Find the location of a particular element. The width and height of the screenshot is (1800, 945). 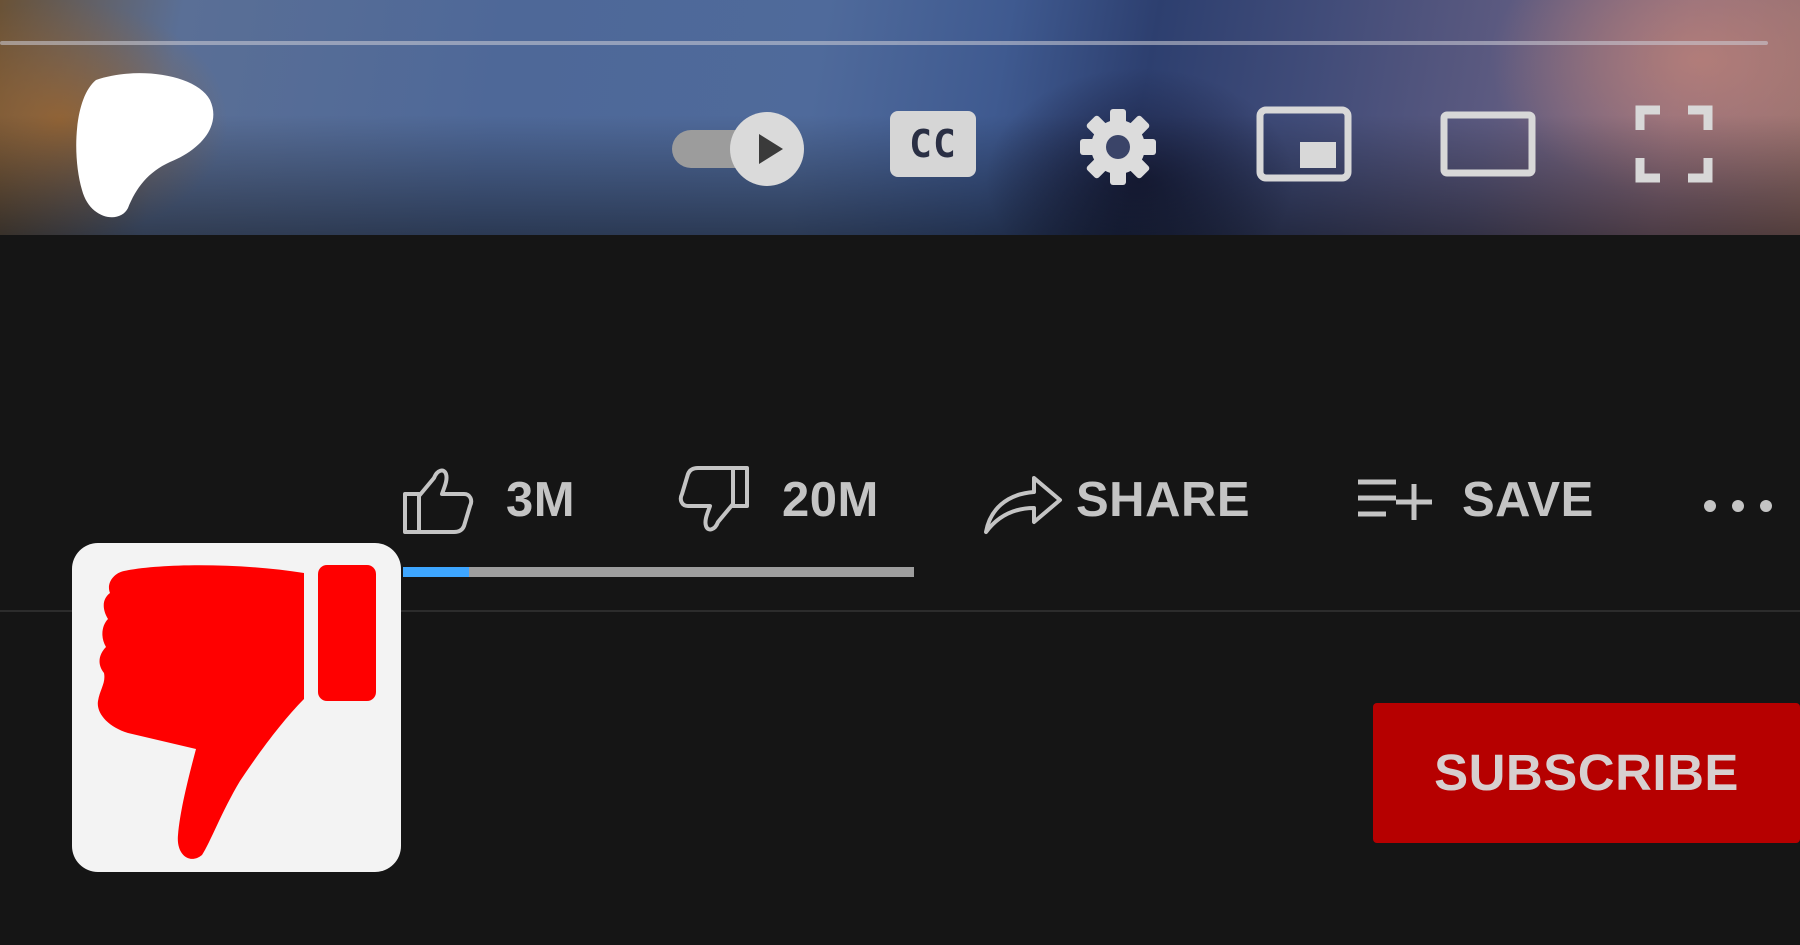

miniplayer-icon is located at coordinates (1304, 144).